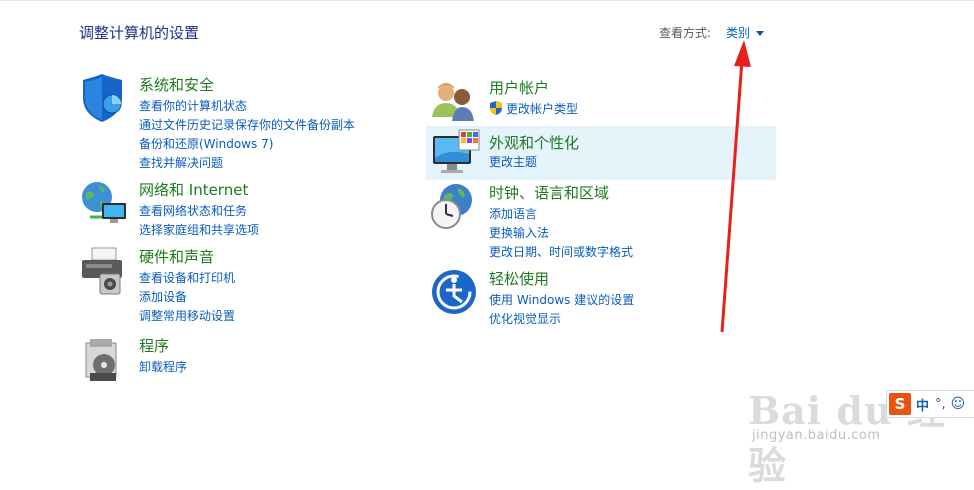 Image resolution: width=974 pixels, height=490 pixels. What do you see at coordinates (685, 33) in the screenshot?
I see `view-by-label: 查看方式:` at bounding box center [685, 33].